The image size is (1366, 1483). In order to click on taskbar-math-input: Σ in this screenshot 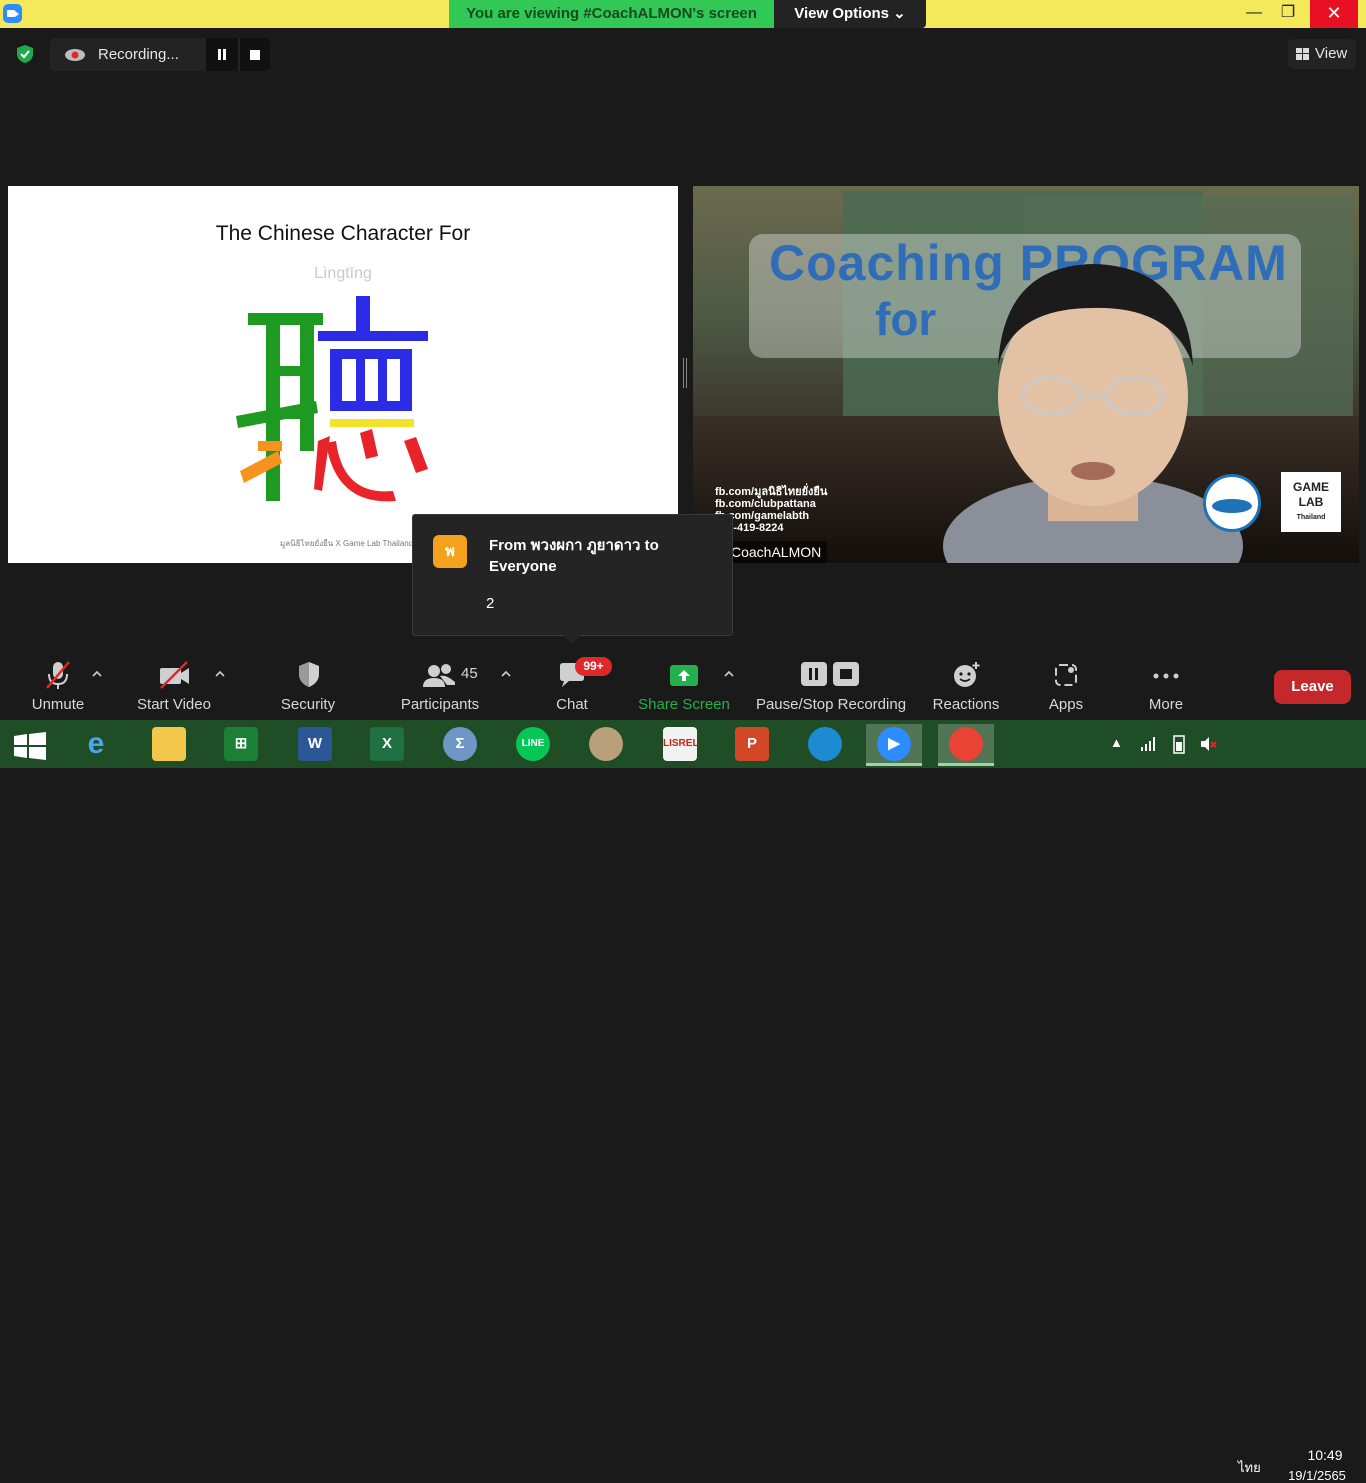, I will do `click(460, 745)`.